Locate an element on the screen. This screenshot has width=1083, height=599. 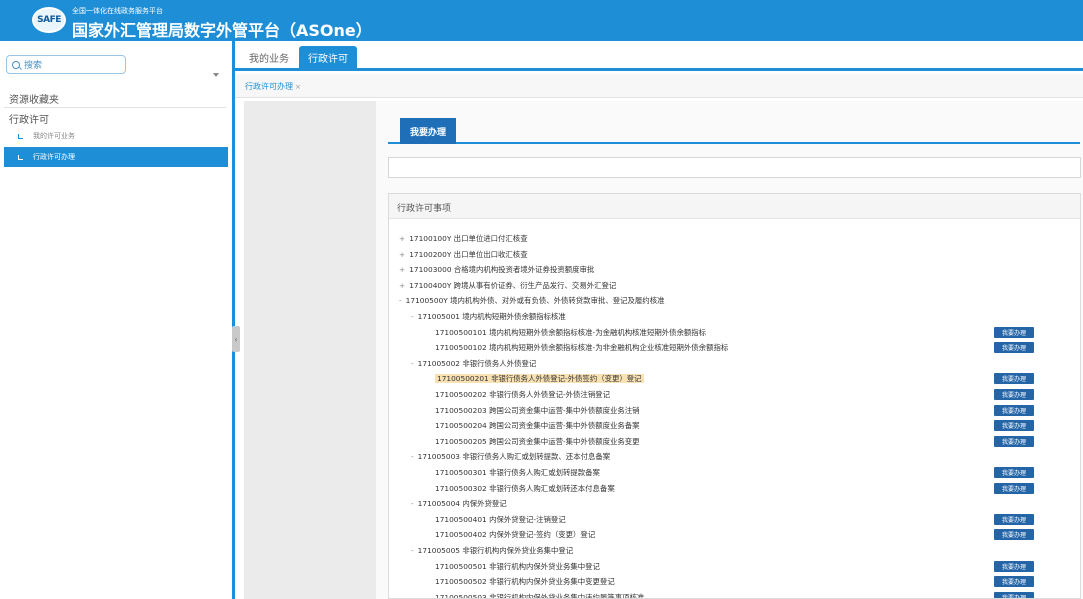
tree-row-label: 17100500202 非银行债务人外债登记-外债注销登记 is located at coordinates (522, 394).